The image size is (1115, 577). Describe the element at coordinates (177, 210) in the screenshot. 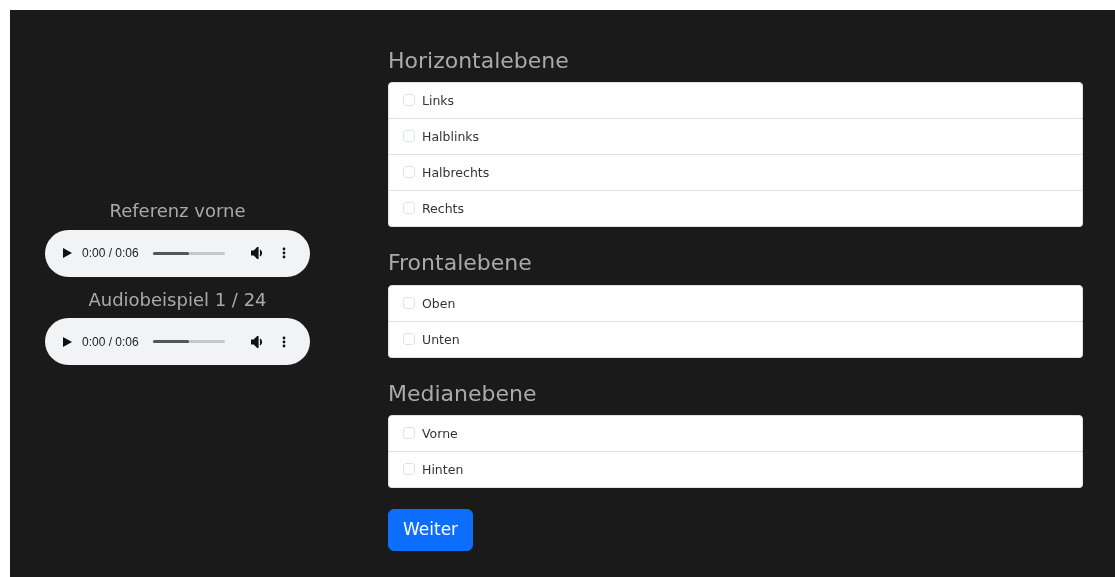

I see `audio-title: Referenz vorne` at that location.